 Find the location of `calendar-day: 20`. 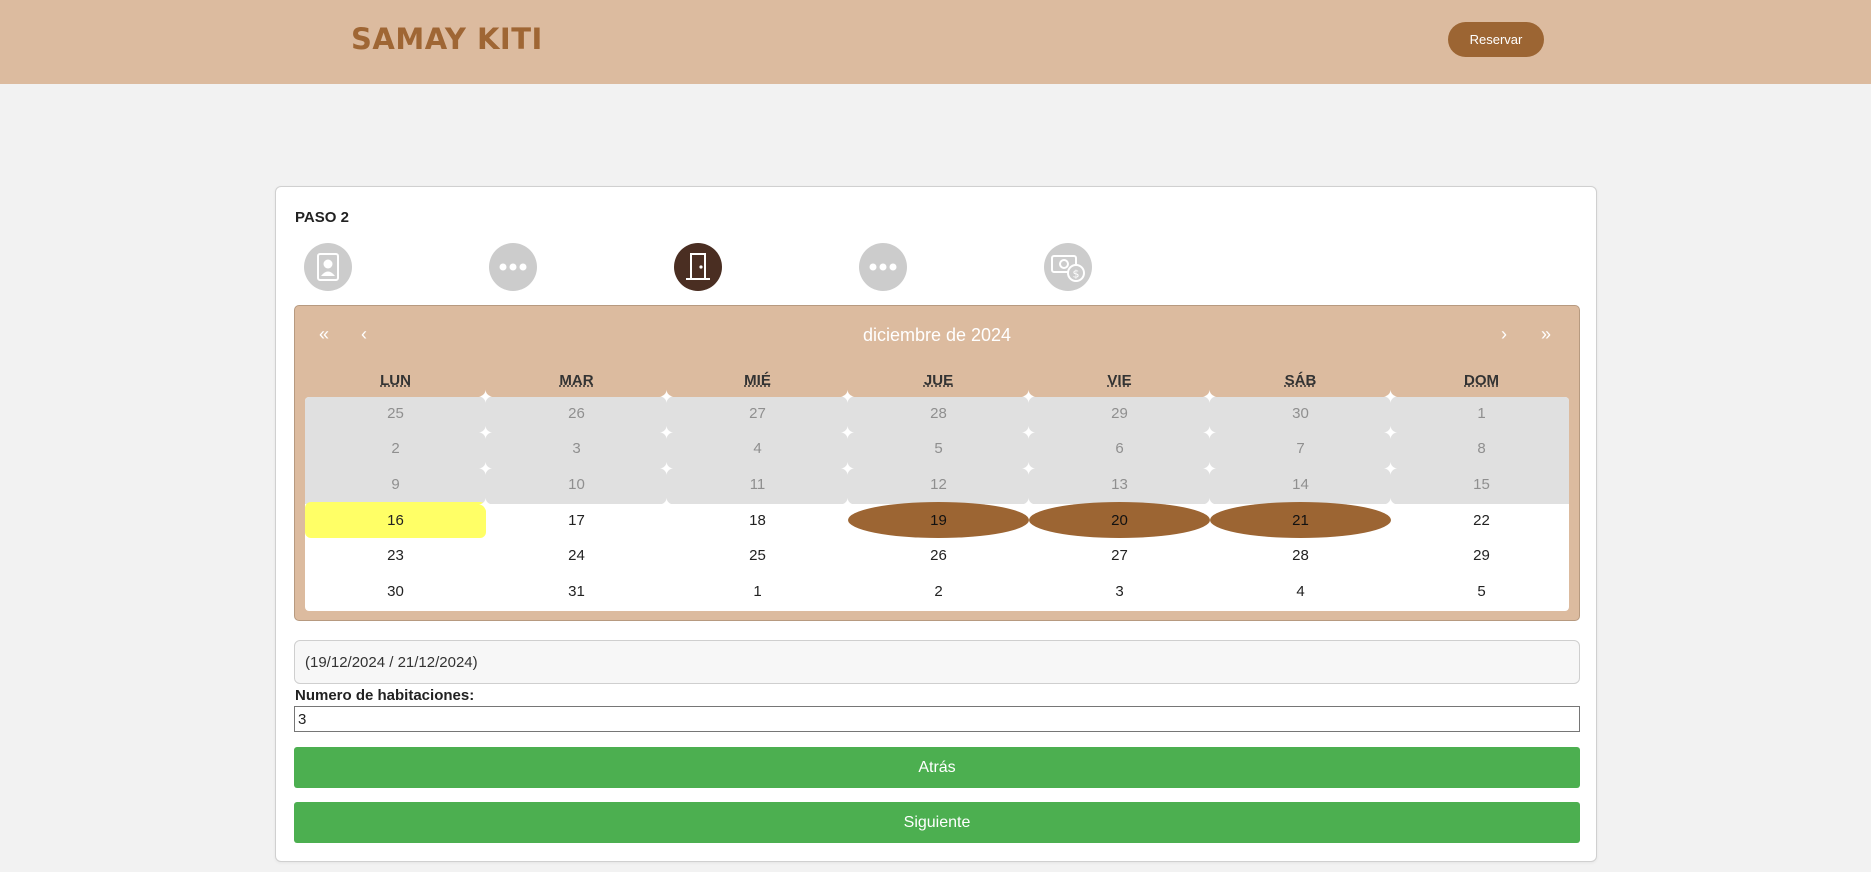

calendar-day: 20 is located at coordinates (1119, 520).